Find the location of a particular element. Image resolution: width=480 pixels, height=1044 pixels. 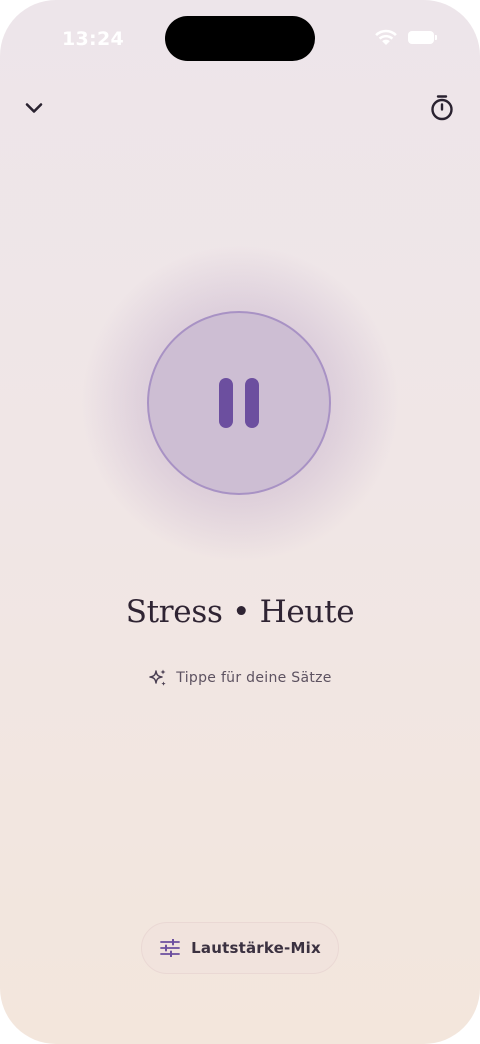

stopwatch-icon is located at coordinates (442, 108).